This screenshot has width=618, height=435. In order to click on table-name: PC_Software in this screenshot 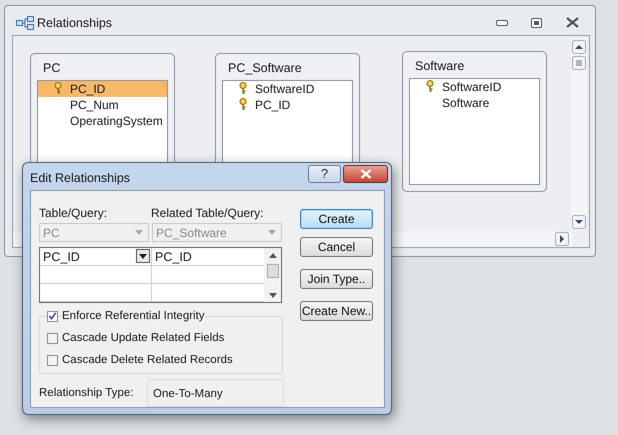, I will do `click(265, 68)`.